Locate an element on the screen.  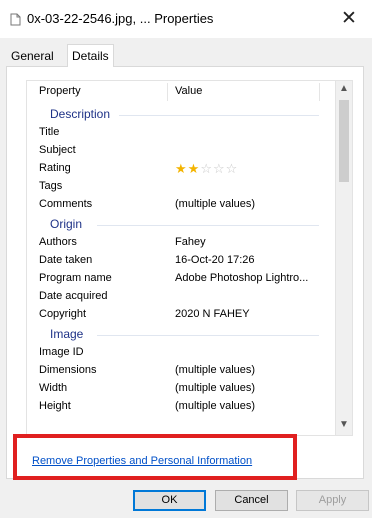
column-header: Property Value is located at coordinates (181, 92).